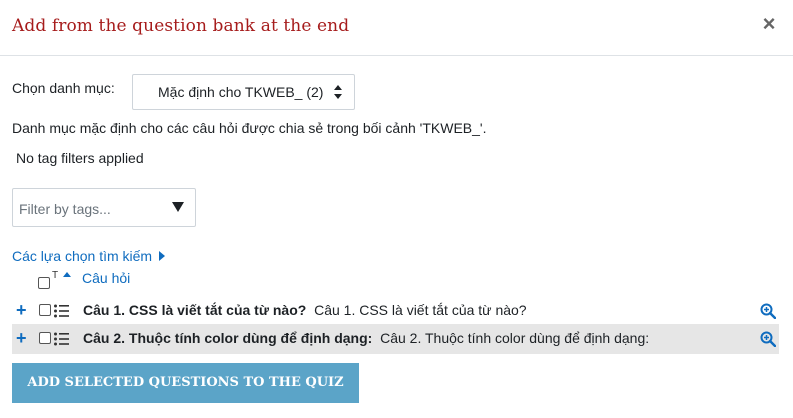  What do you see at coordinates (338, 92) in the screenshot?
I see `select-arrows-icon` at bounding box center [338, 92].